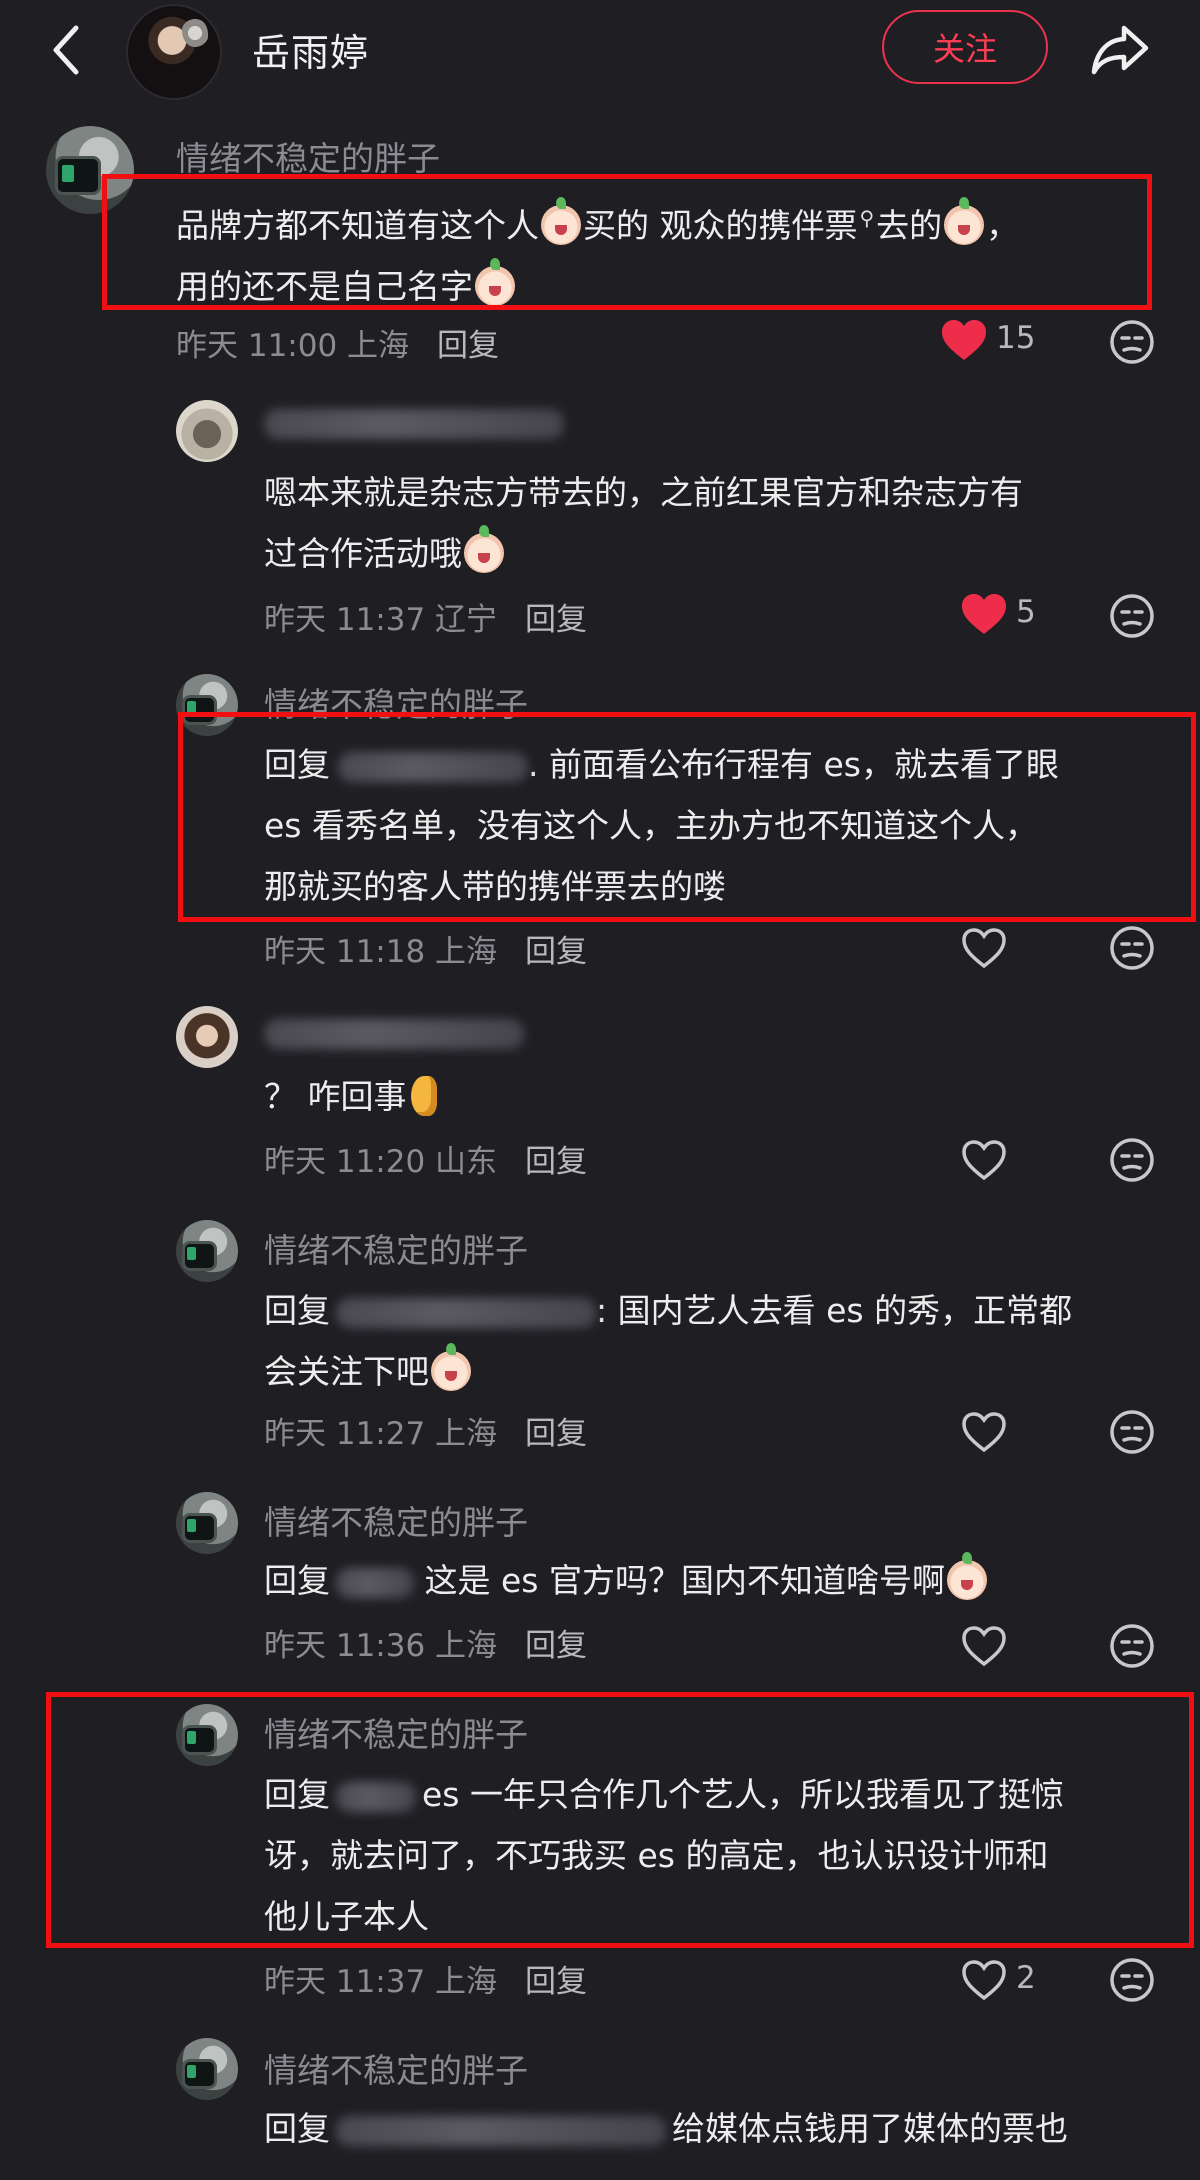 The height and width of the screenshot is (2180, 1200). I want to click on header-bar: 岳雨婷 关注, so click(600, 60).